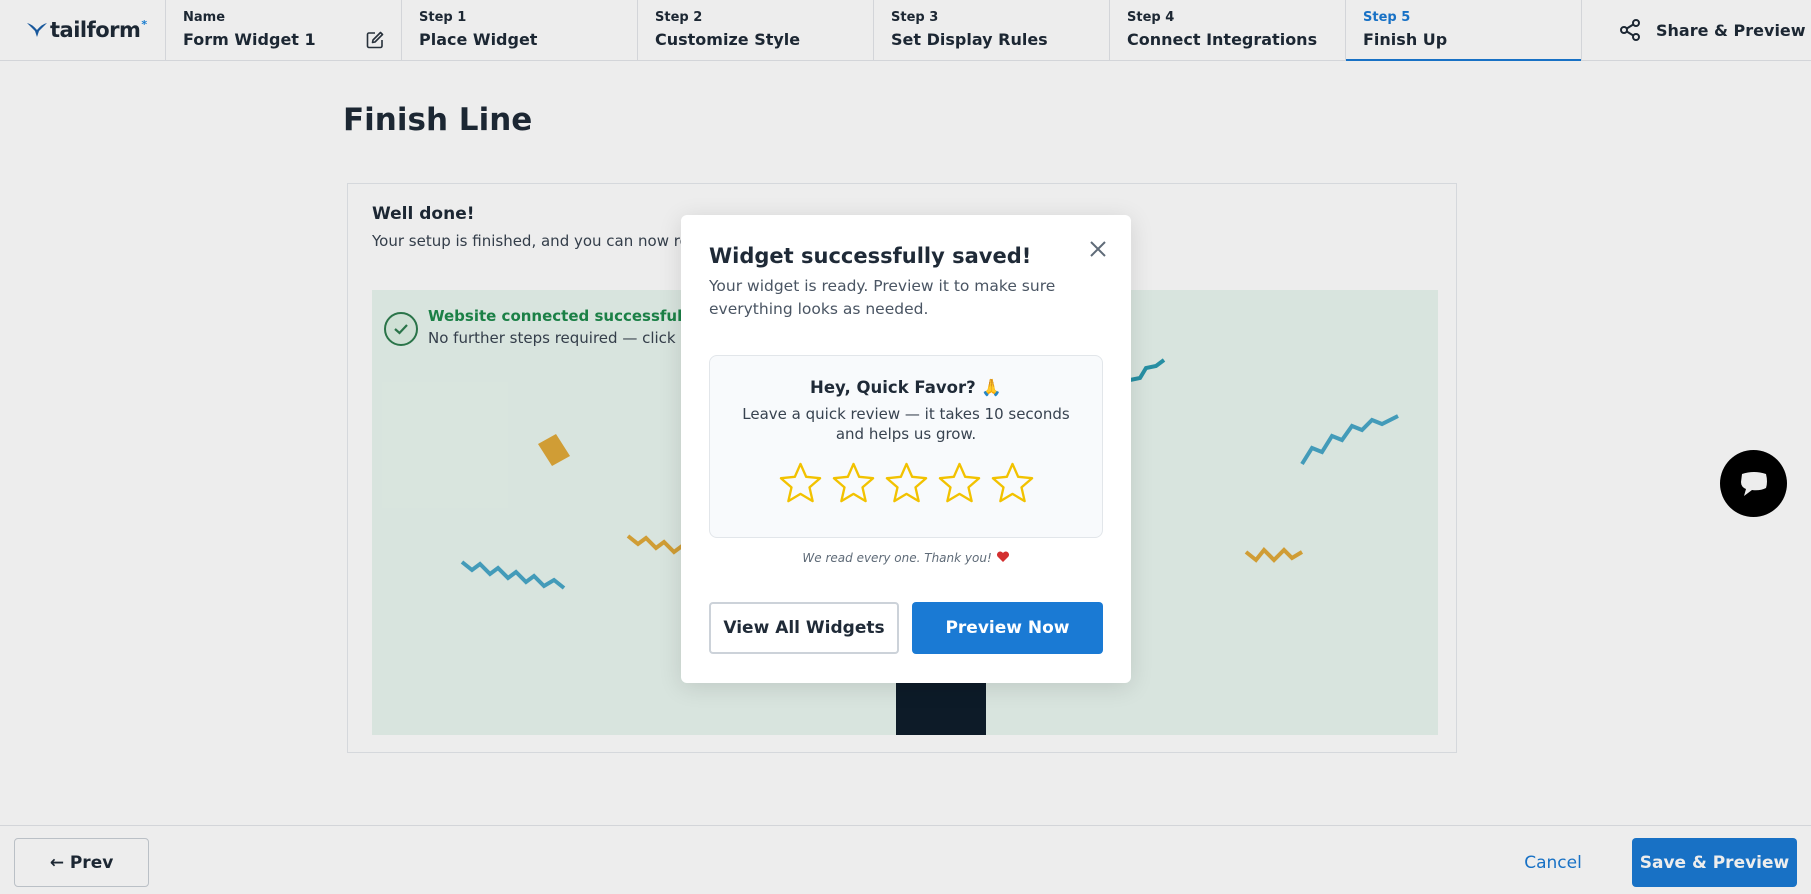 The width and height of the screenshot is (1811, 894). I want to click on star-rating, so click(906, 483).